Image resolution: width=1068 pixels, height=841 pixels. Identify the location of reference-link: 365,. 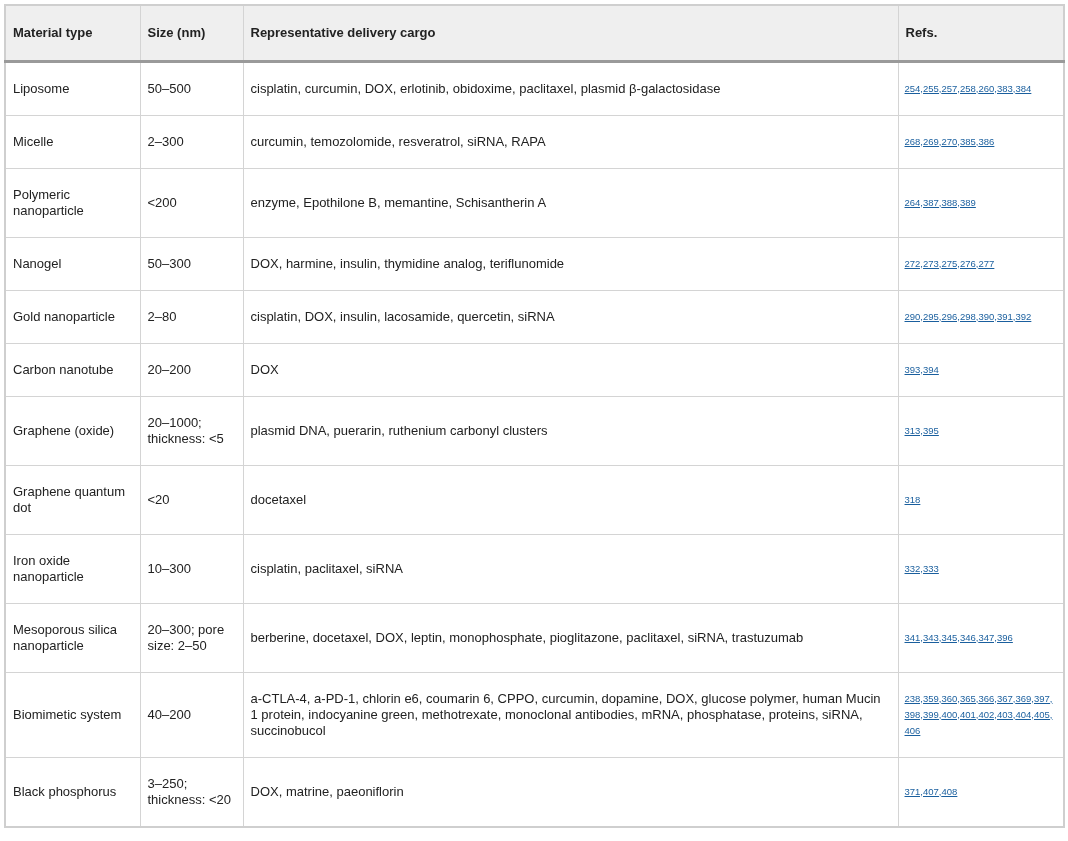
(969, 698).